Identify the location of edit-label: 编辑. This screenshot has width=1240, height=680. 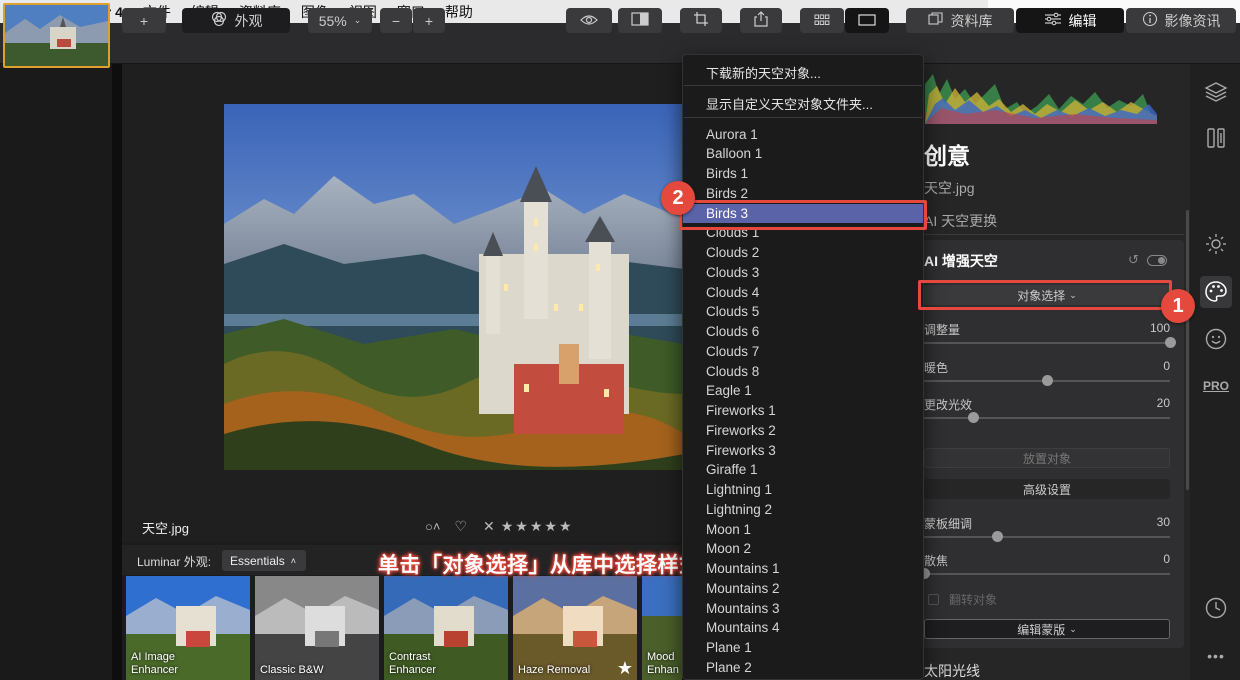
(1082, 20).